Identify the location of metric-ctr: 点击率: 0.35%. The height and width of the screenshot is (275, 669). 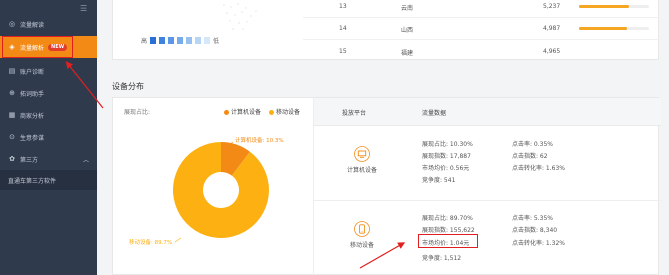
(532, 144).